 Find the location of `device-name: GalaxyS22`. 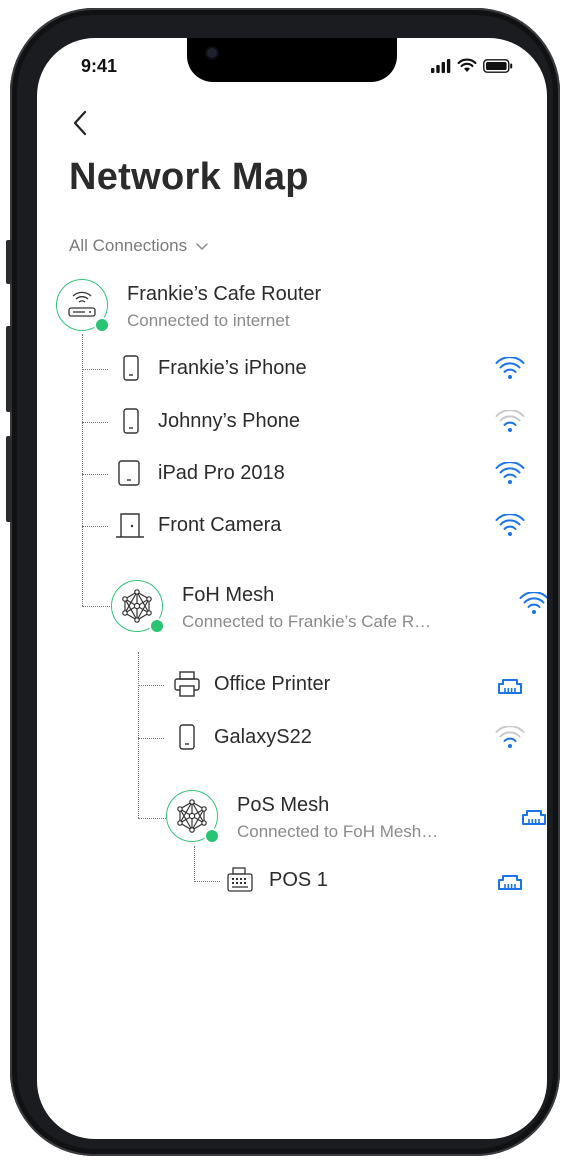

device-name: GalaxyS22 is located at coordinates (263, 737).